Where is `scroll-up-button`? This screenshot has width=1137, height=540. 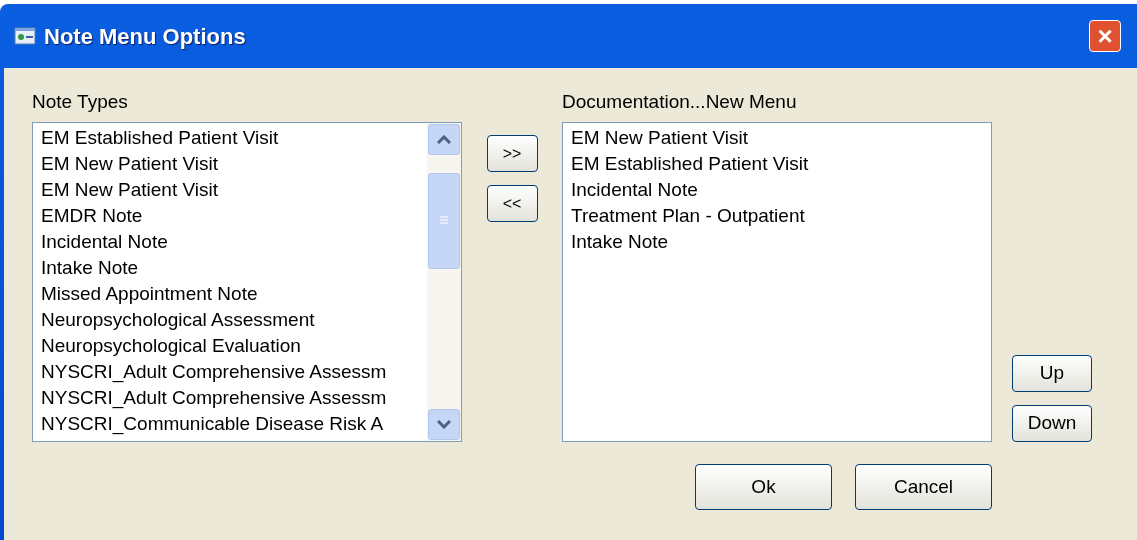
scroll-up-button is located at coordinates (444, 139).